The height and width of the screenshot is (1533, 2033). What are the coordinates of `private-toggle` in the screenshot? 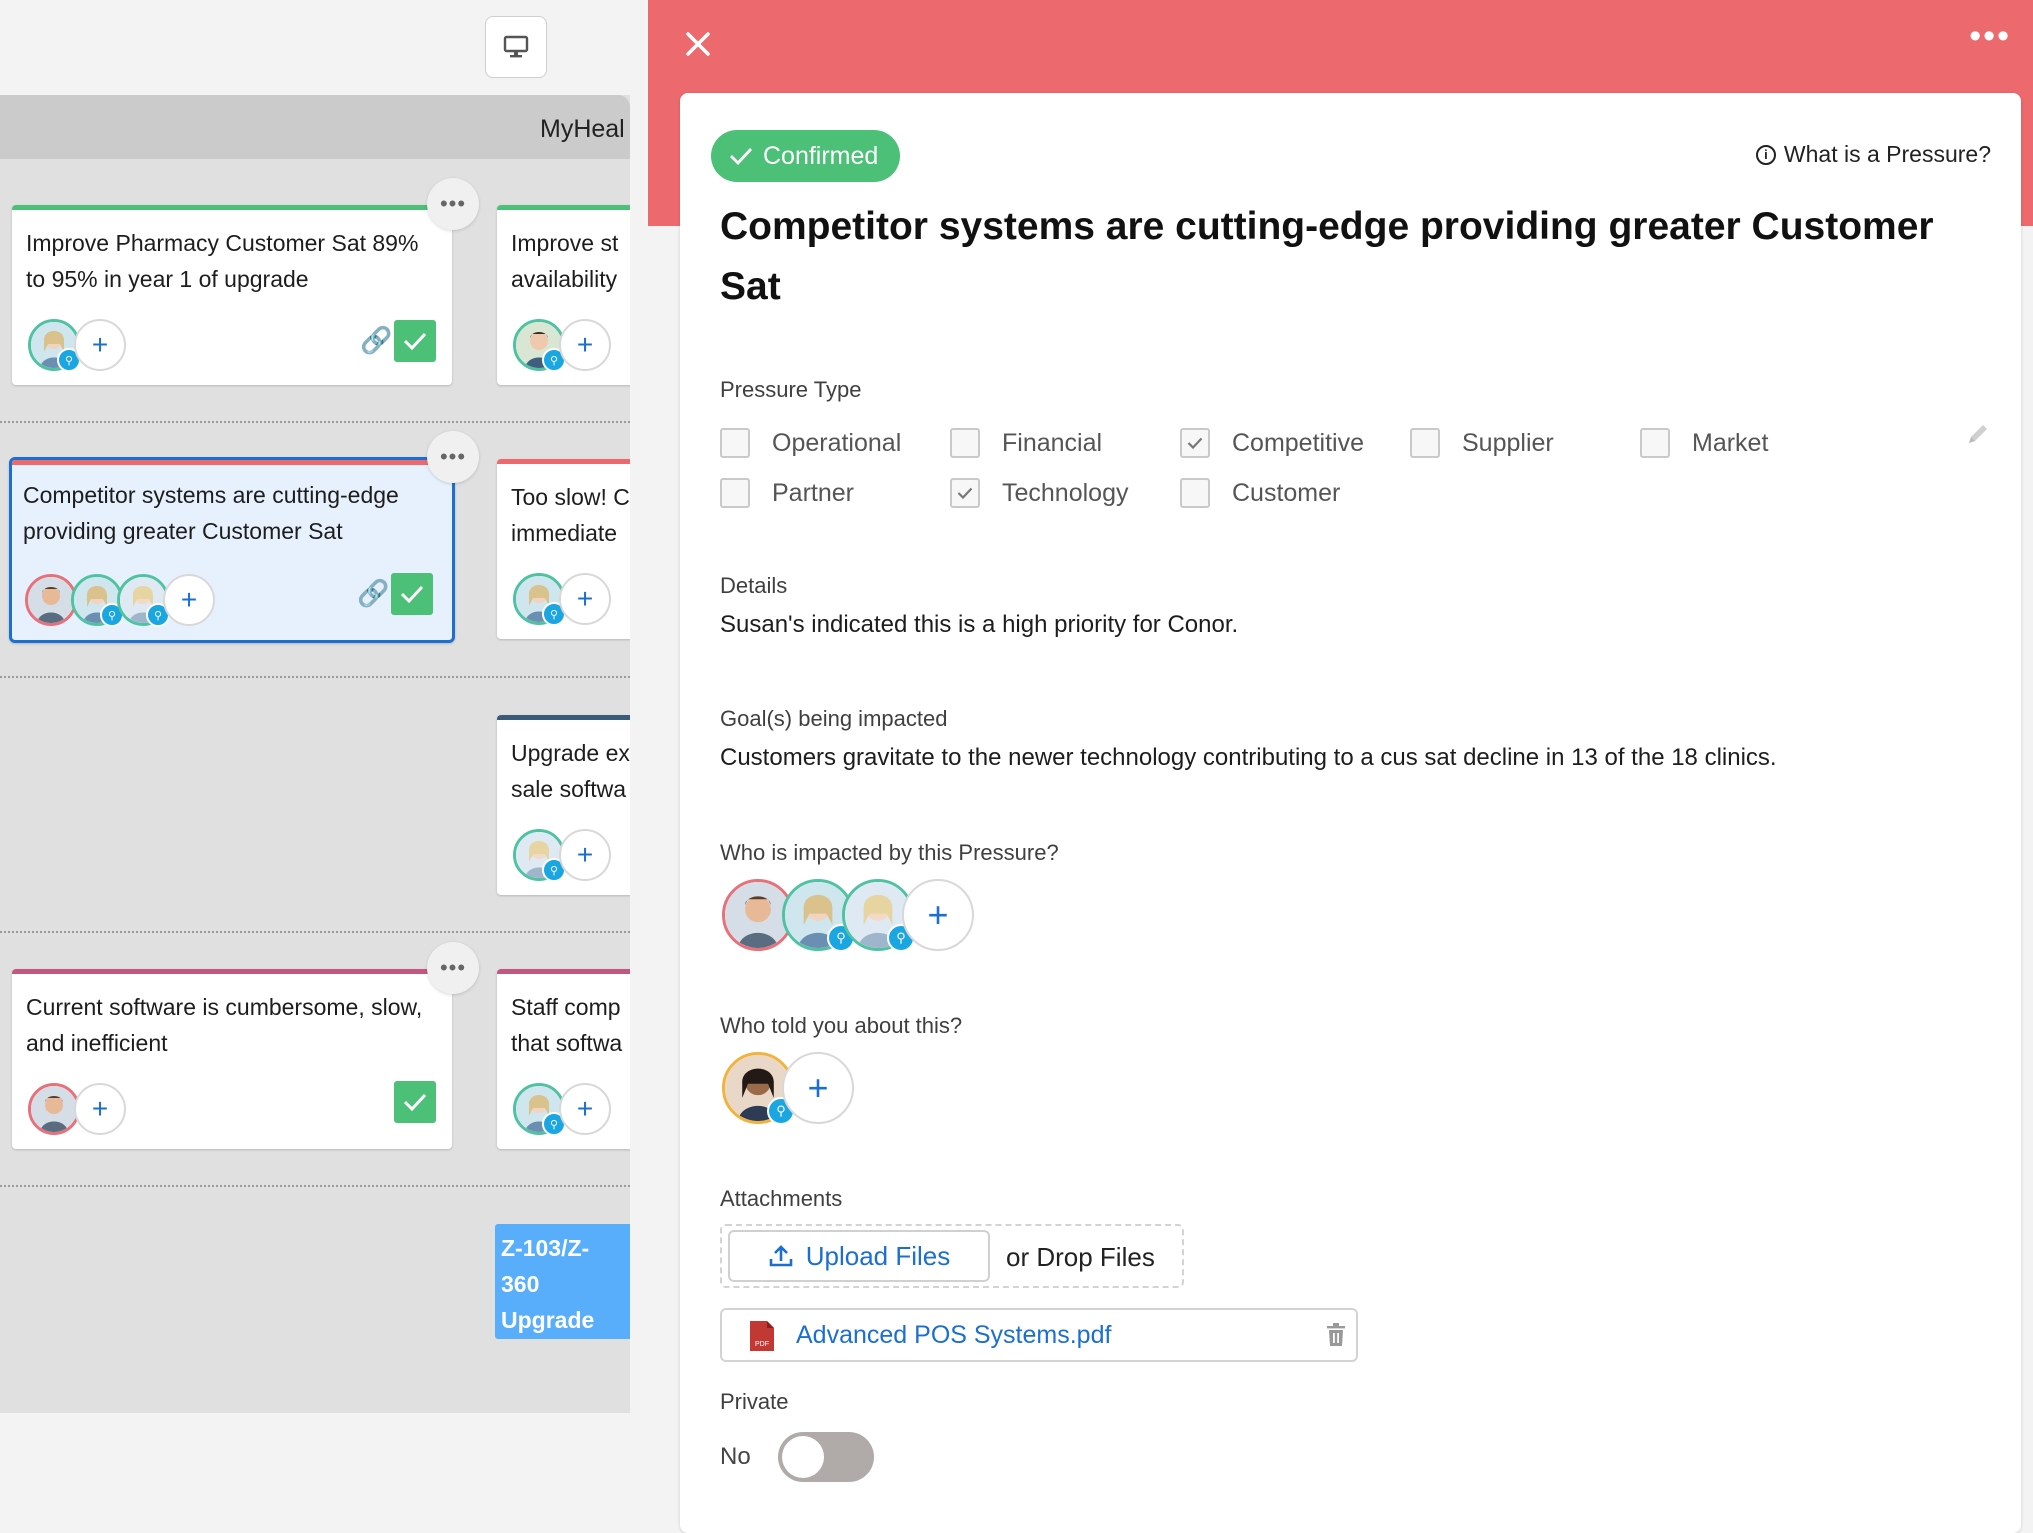 It's located at (826, 1457).